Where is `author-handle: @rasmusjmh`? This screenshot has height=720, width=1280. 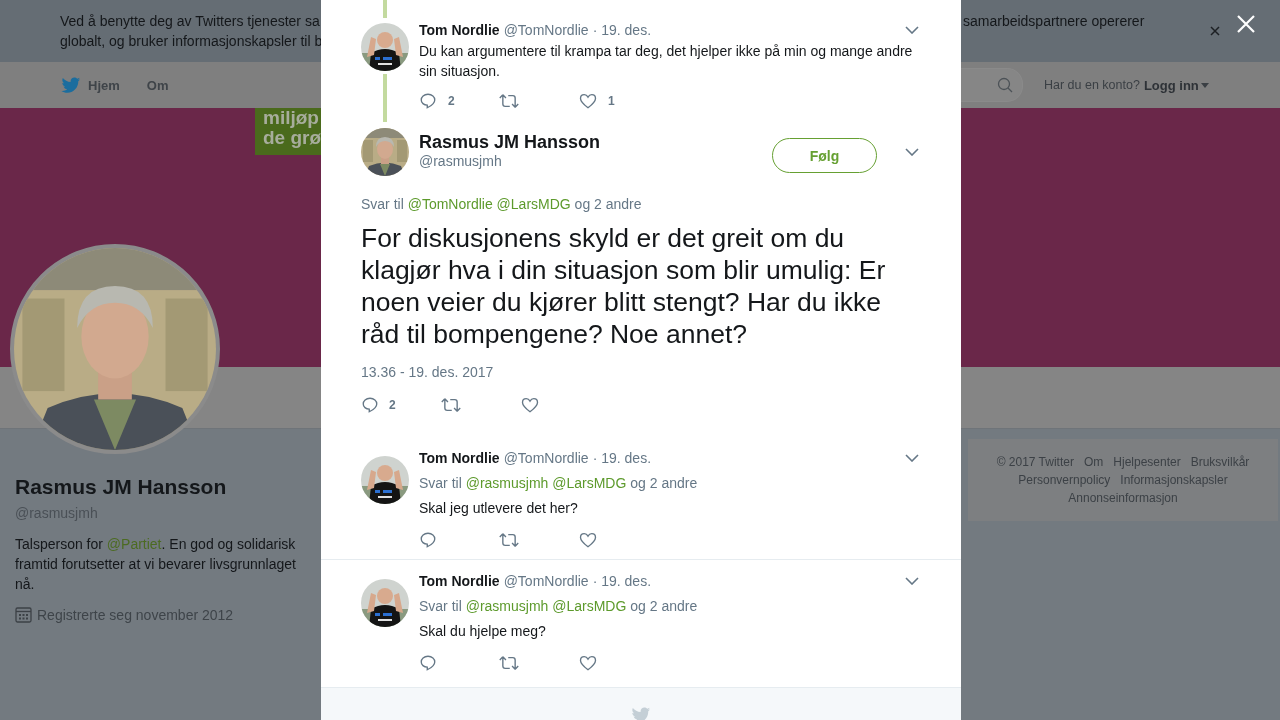
author-handle: @rasmusjmh is located at coordinates (461, 160).